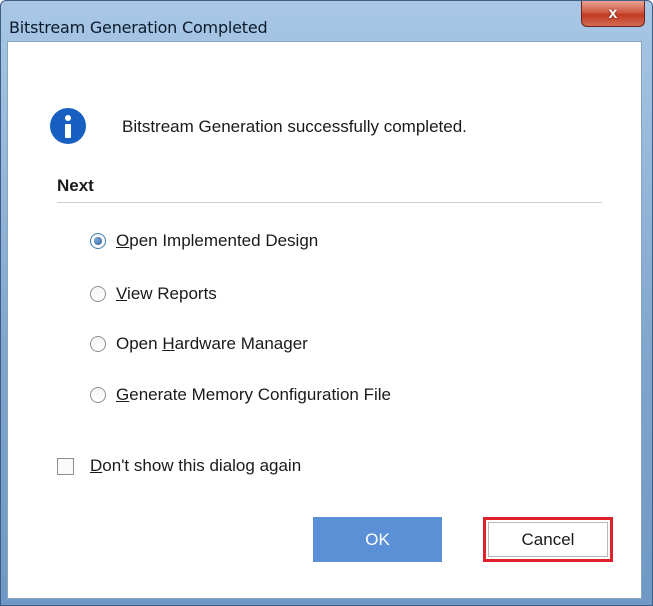 The height and width of the screenshot is (606, 653). I want to click on title-bar: Bitstream Generation Completed x, so click(326, 21).